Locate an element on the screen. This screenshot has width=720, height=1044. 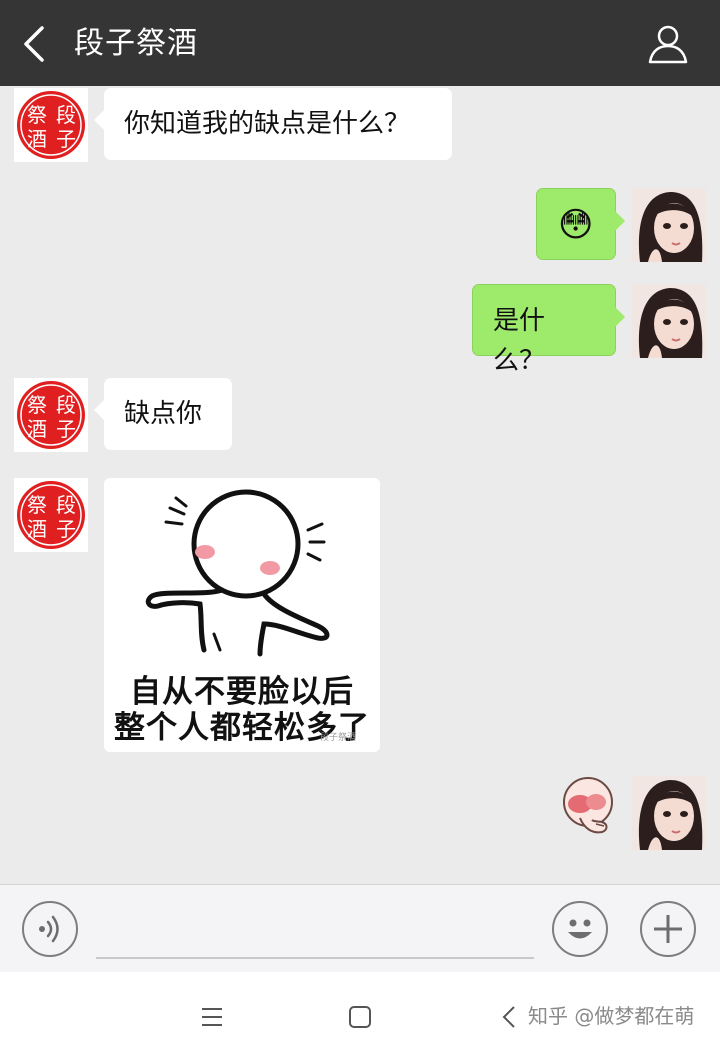
message-bubble-received: 缺点你 is located at coordinates (163, 414).